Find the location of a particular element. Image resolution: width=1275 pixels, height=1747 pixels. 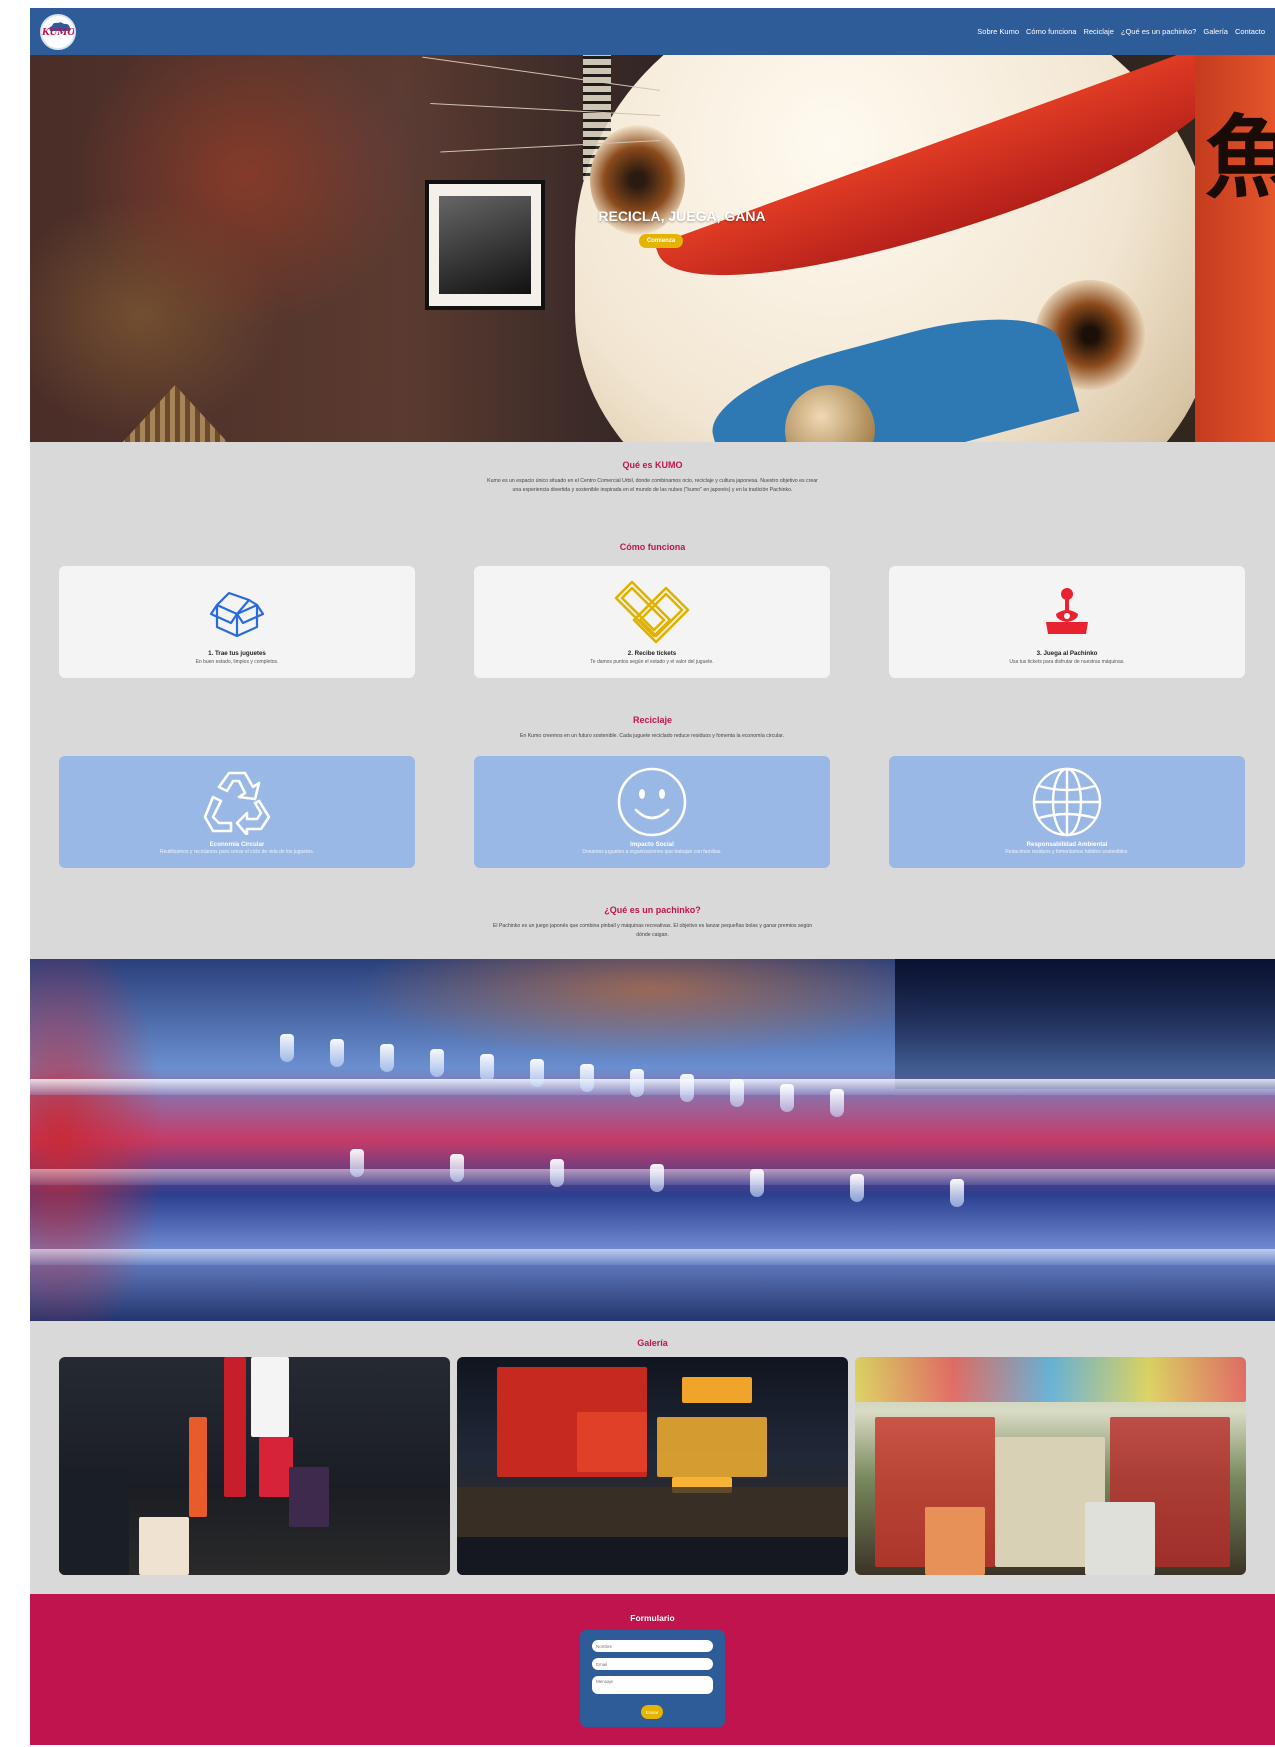

recycle-title: Reciclaje is located at coordinates (652, 720).